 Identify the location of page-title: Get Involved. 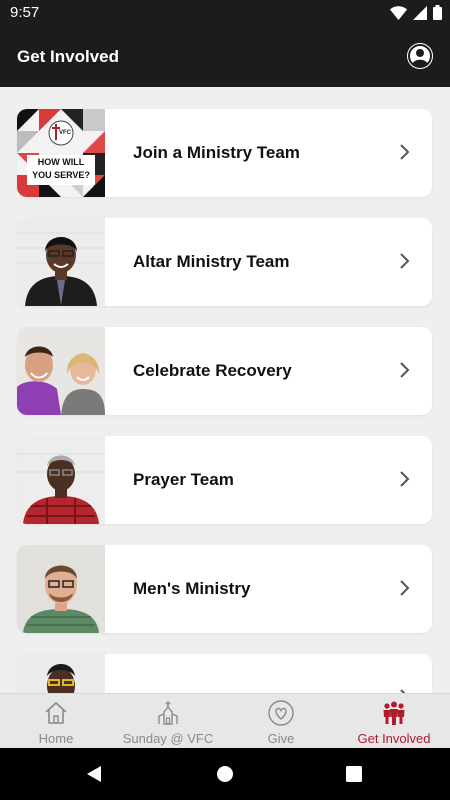
(68, 56).